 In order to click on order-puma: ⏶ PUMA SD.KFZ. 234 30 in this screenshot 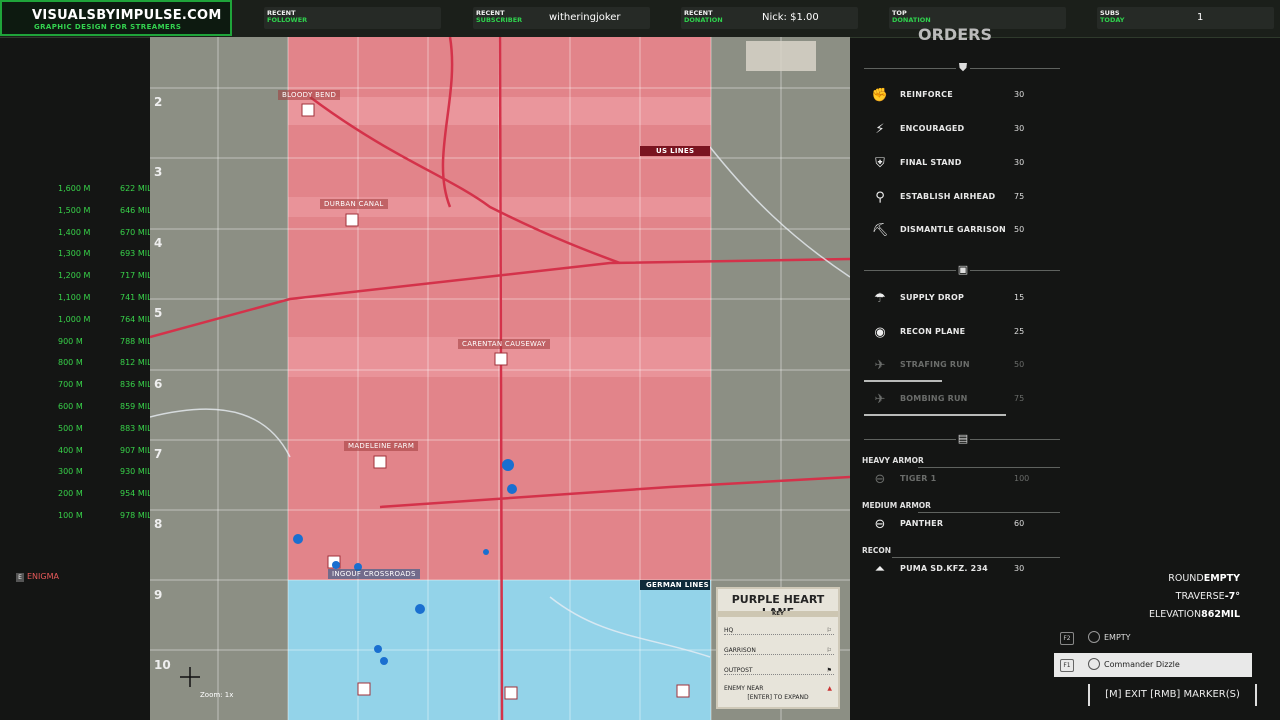, I will do `click(964, 570)`.